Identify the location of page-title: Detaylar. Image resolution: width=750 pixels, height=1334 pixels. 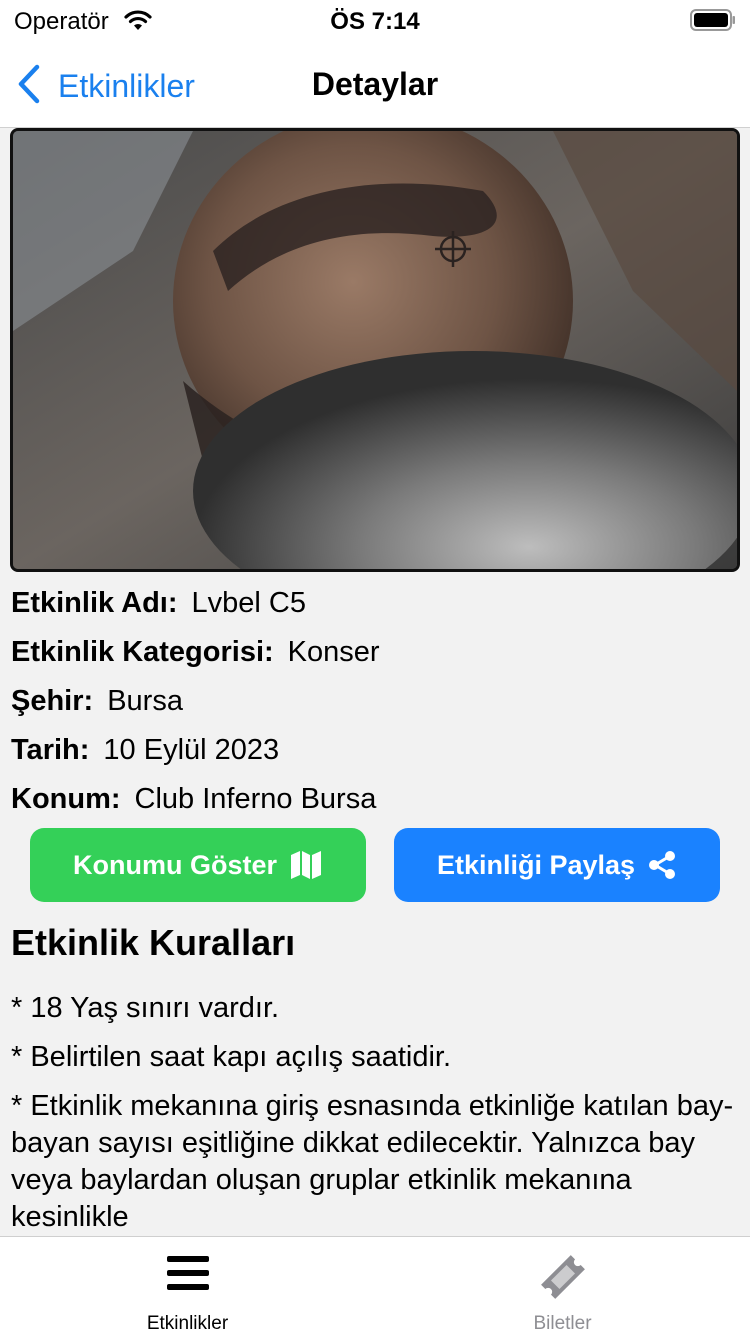
(375, 84).